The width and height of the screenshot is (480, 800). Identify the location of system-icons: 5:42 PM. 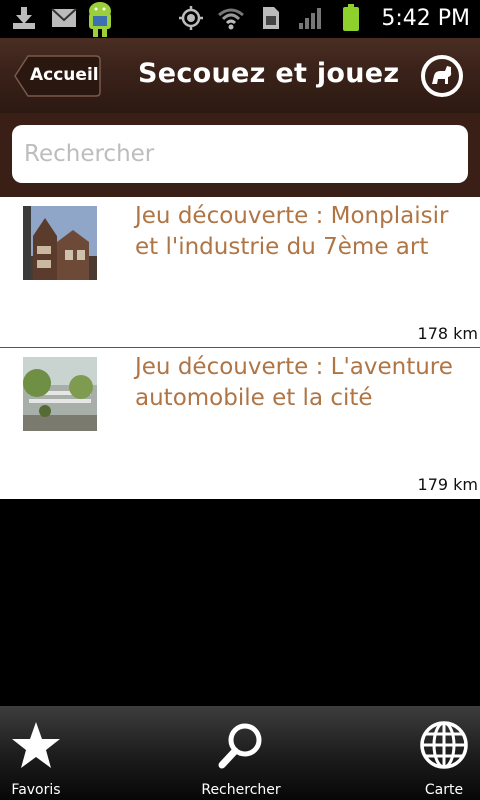
(323, 18).